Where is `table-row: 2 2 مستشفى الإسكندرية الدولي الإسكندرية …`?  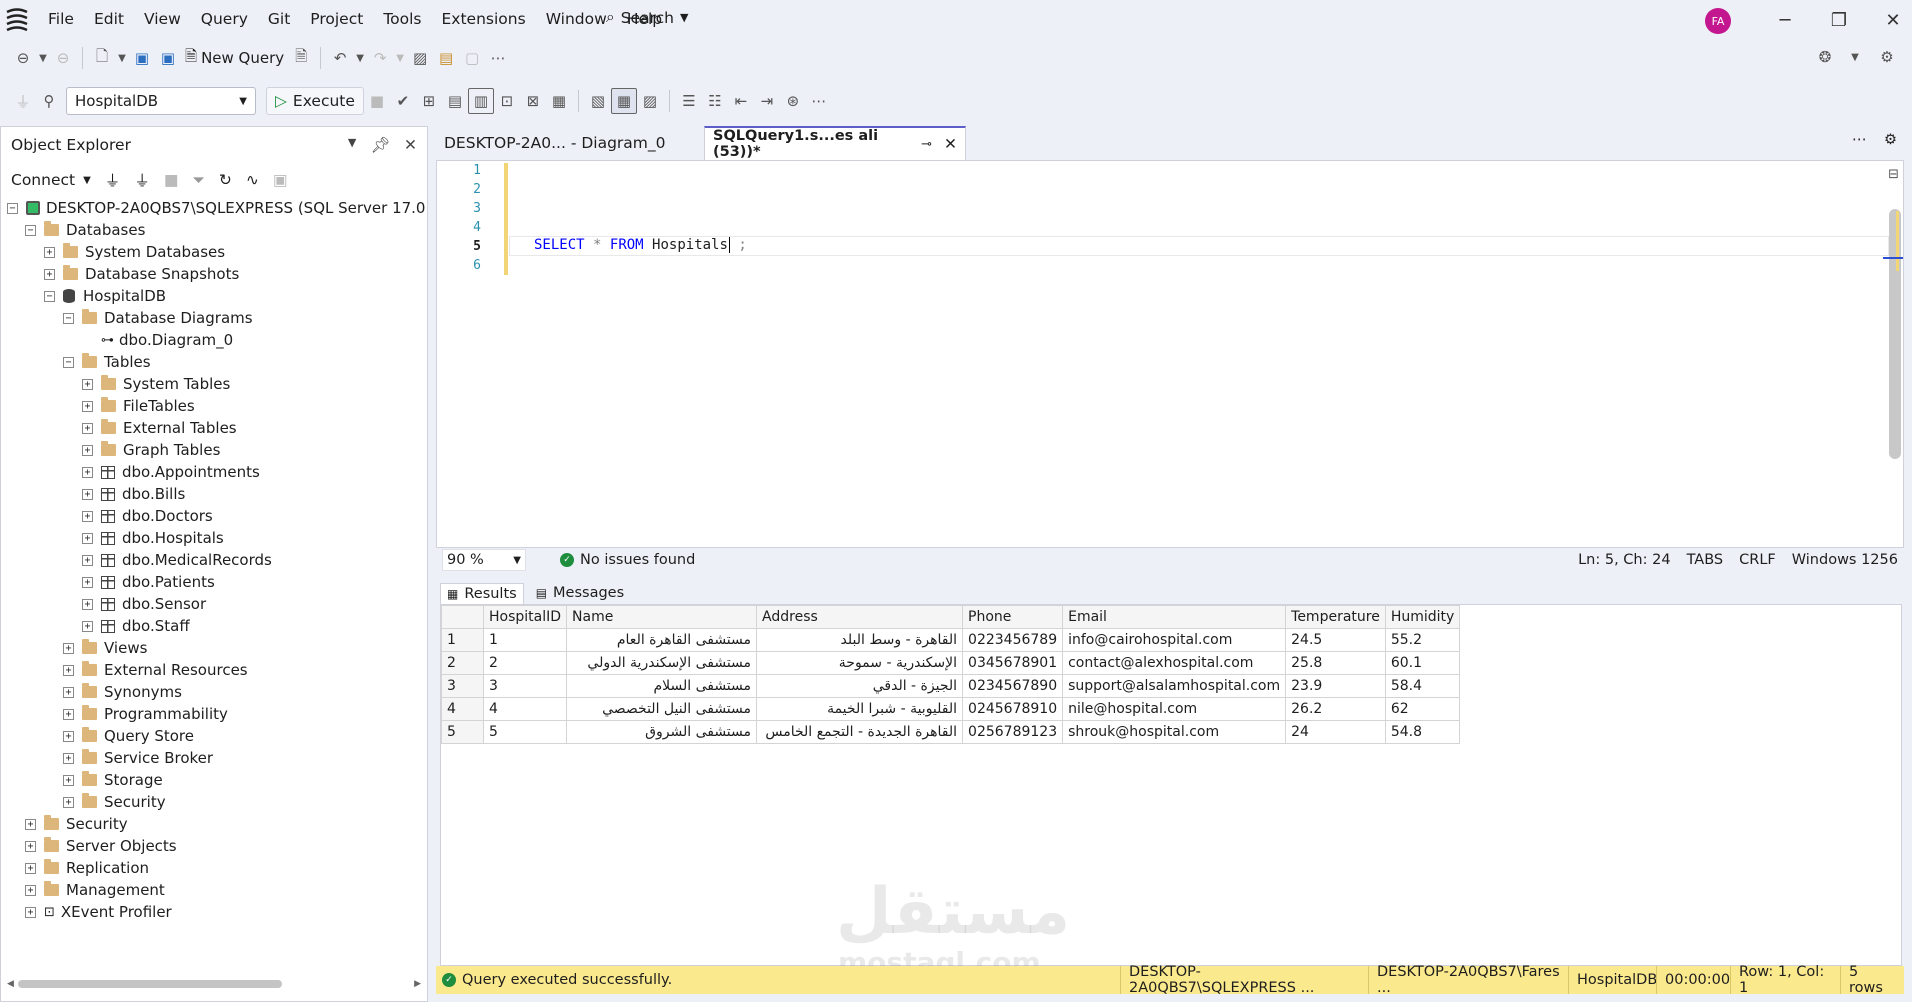
table-row: 2 2 مستشفى الإسكندرية الدولي الإسكندرية … is located at coordinates (951, 663).